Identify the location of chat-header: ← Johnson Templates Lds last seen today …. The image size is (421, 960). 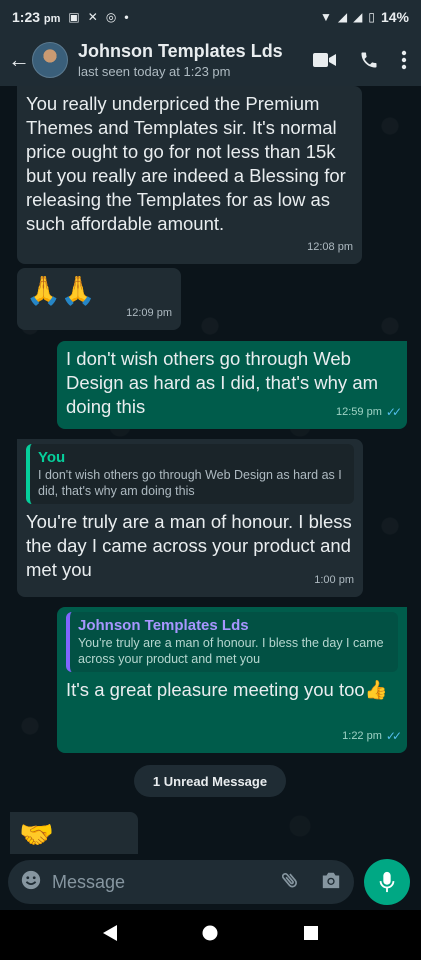
(210, 60).